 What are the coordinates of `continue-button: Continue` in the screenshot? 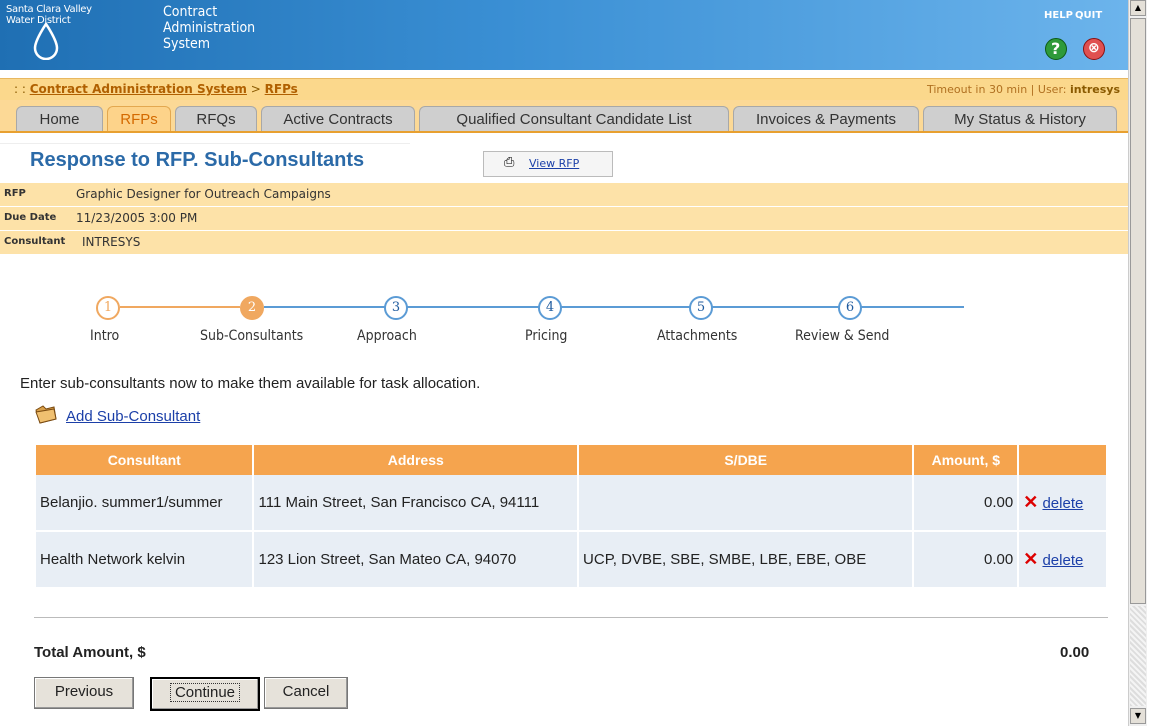 It's located at (205, 694).